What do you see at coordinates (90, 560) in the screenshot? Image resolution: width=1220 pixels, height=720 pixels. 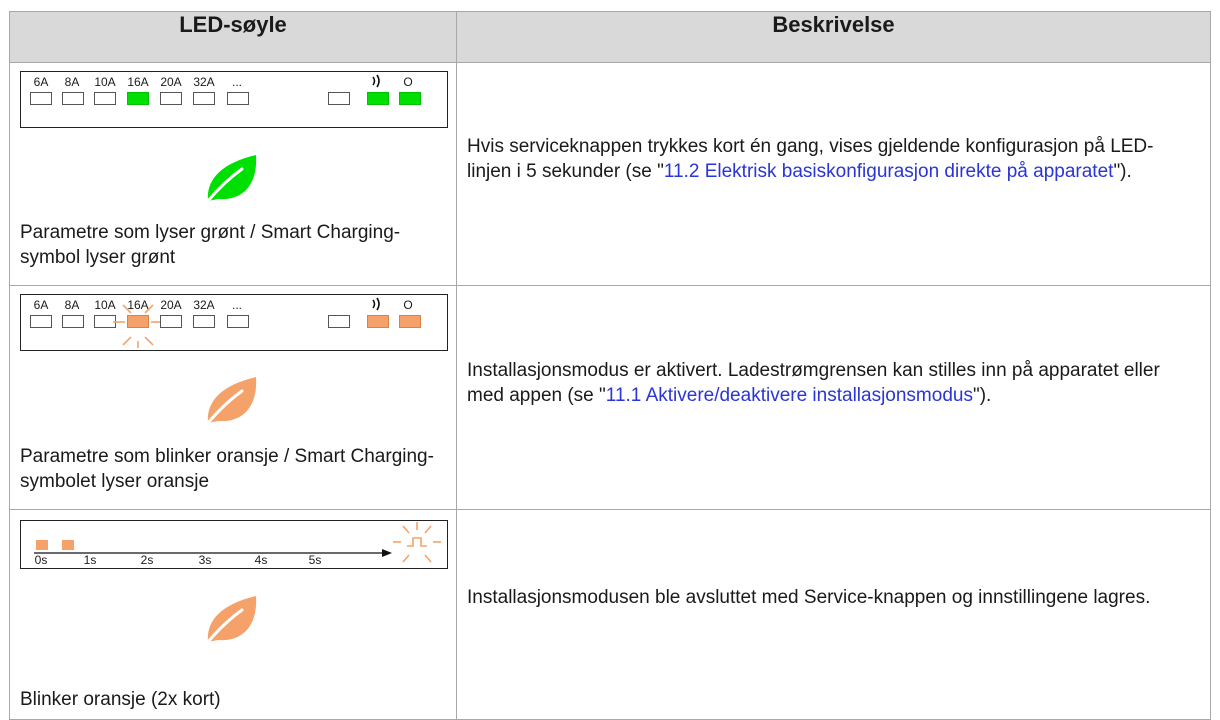 I see `tick-1s: 1s` at bounding box center [90, 560].